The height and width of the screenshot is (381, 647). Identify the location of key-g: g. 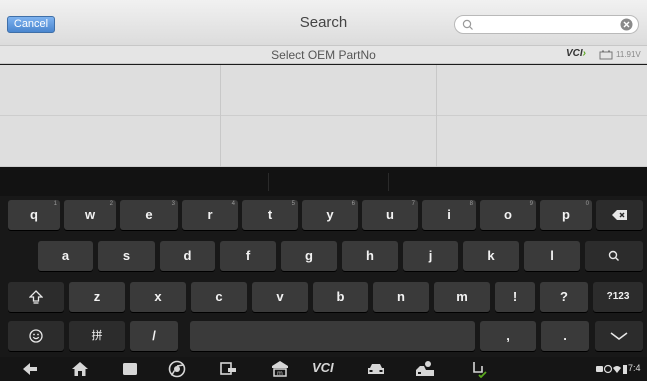
(309, 256).